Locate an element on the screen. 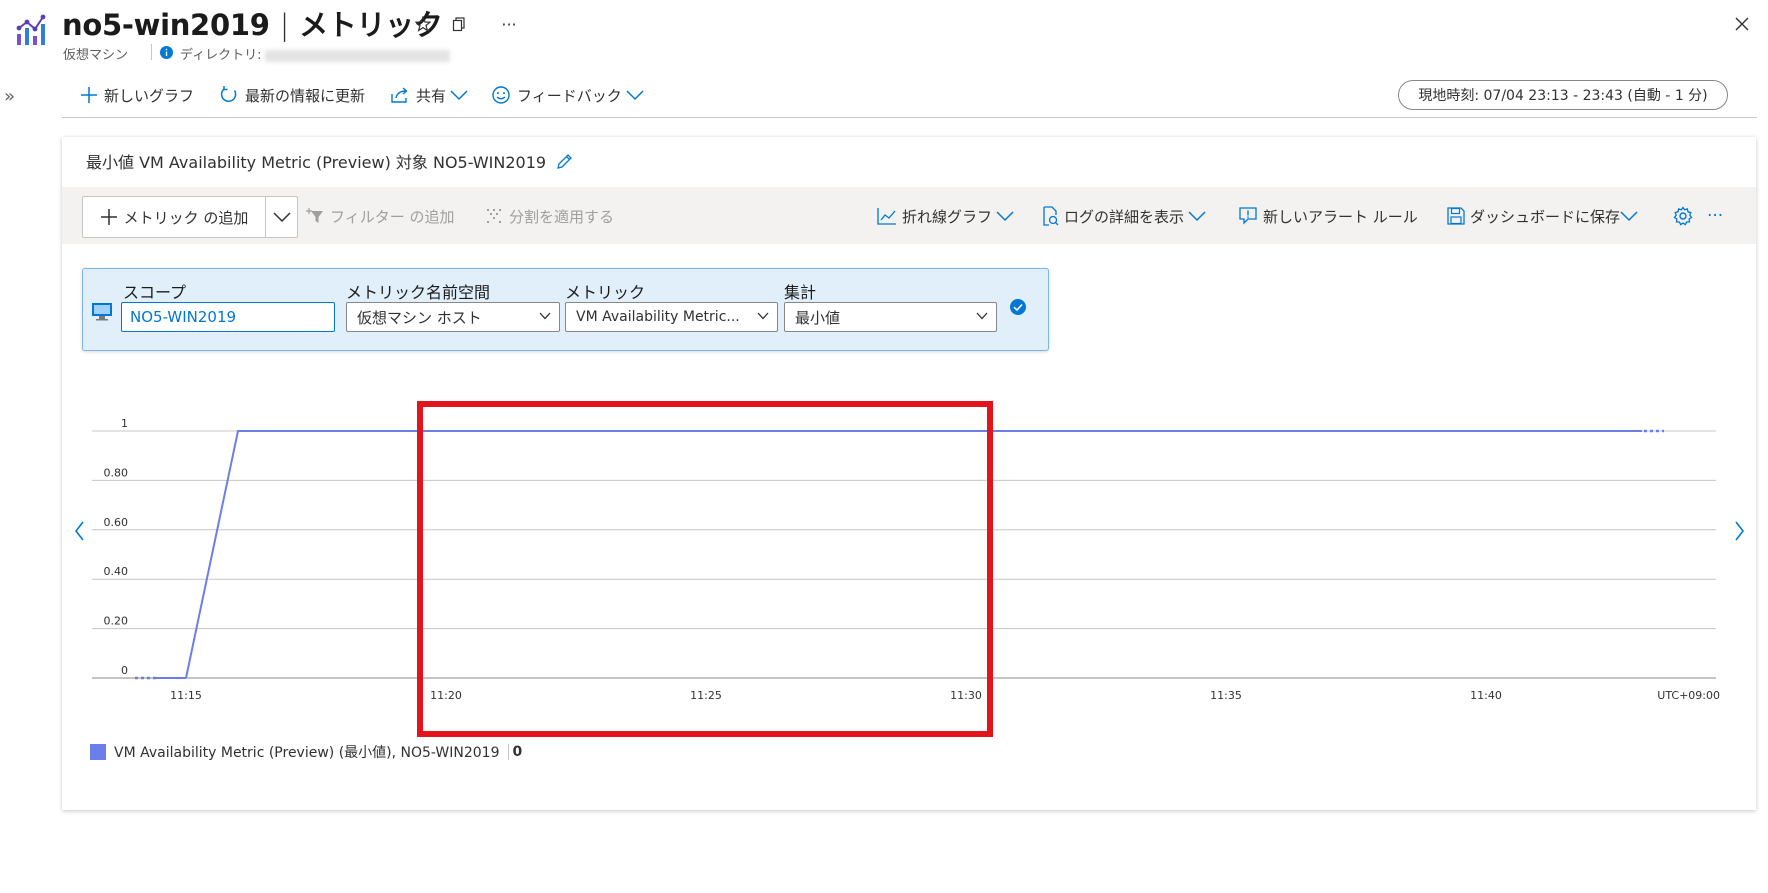  new-alert-rule-button: 新しいアラート ルール is located at coordinates (1328, 216).